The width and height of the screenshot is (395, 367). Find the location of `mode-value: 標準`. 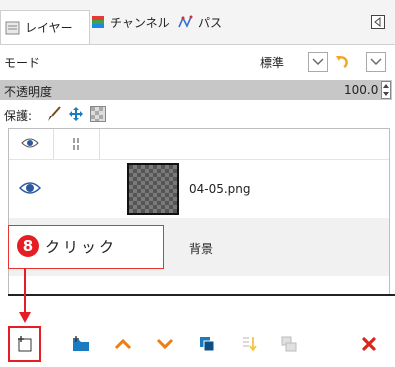

mode-value: 標準 is located at coordinates (272, 62).